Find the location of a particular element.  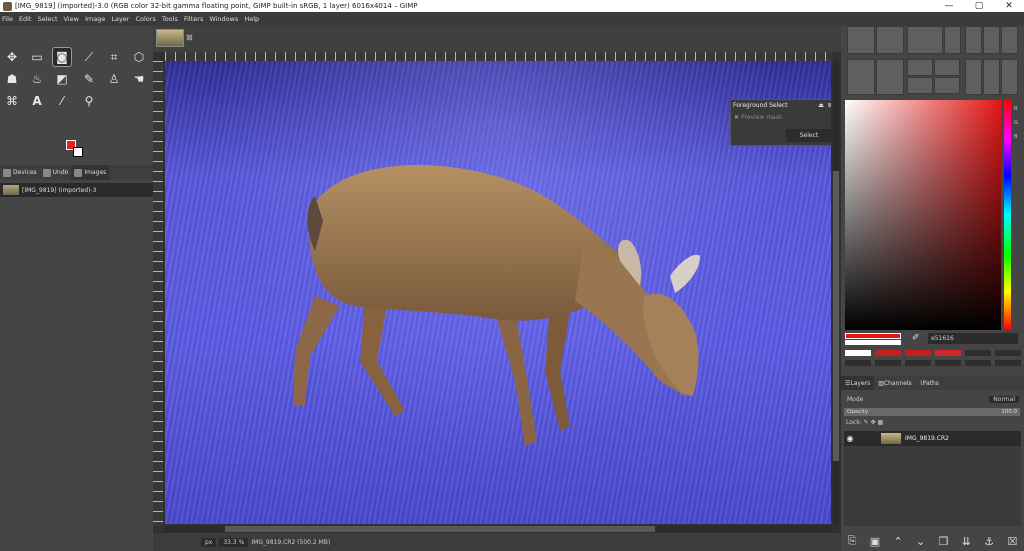

mode-dropdown: Normal is located at coordinates (1004, 399).